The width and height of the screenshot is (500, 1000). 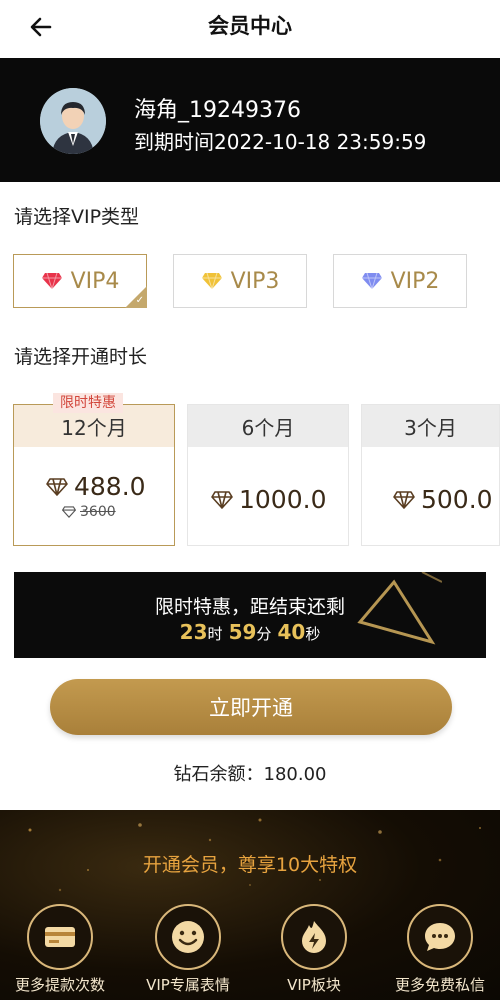 I want to click on duration-option-6m: 6个月, so click(x=268, y=475).